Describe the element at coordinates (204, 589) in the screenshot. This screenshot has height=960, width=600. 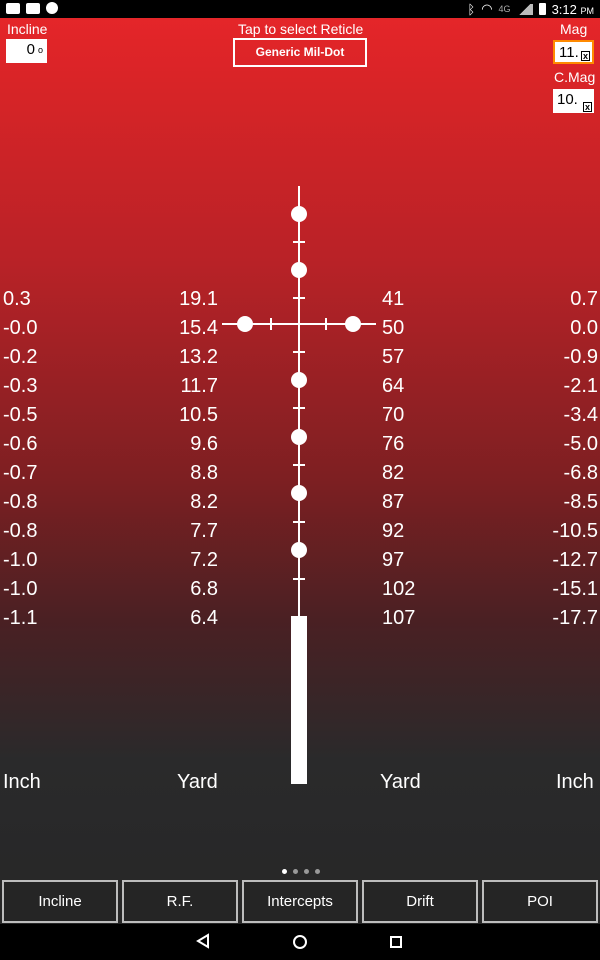
I see `table-cell: 6.8` at that location.